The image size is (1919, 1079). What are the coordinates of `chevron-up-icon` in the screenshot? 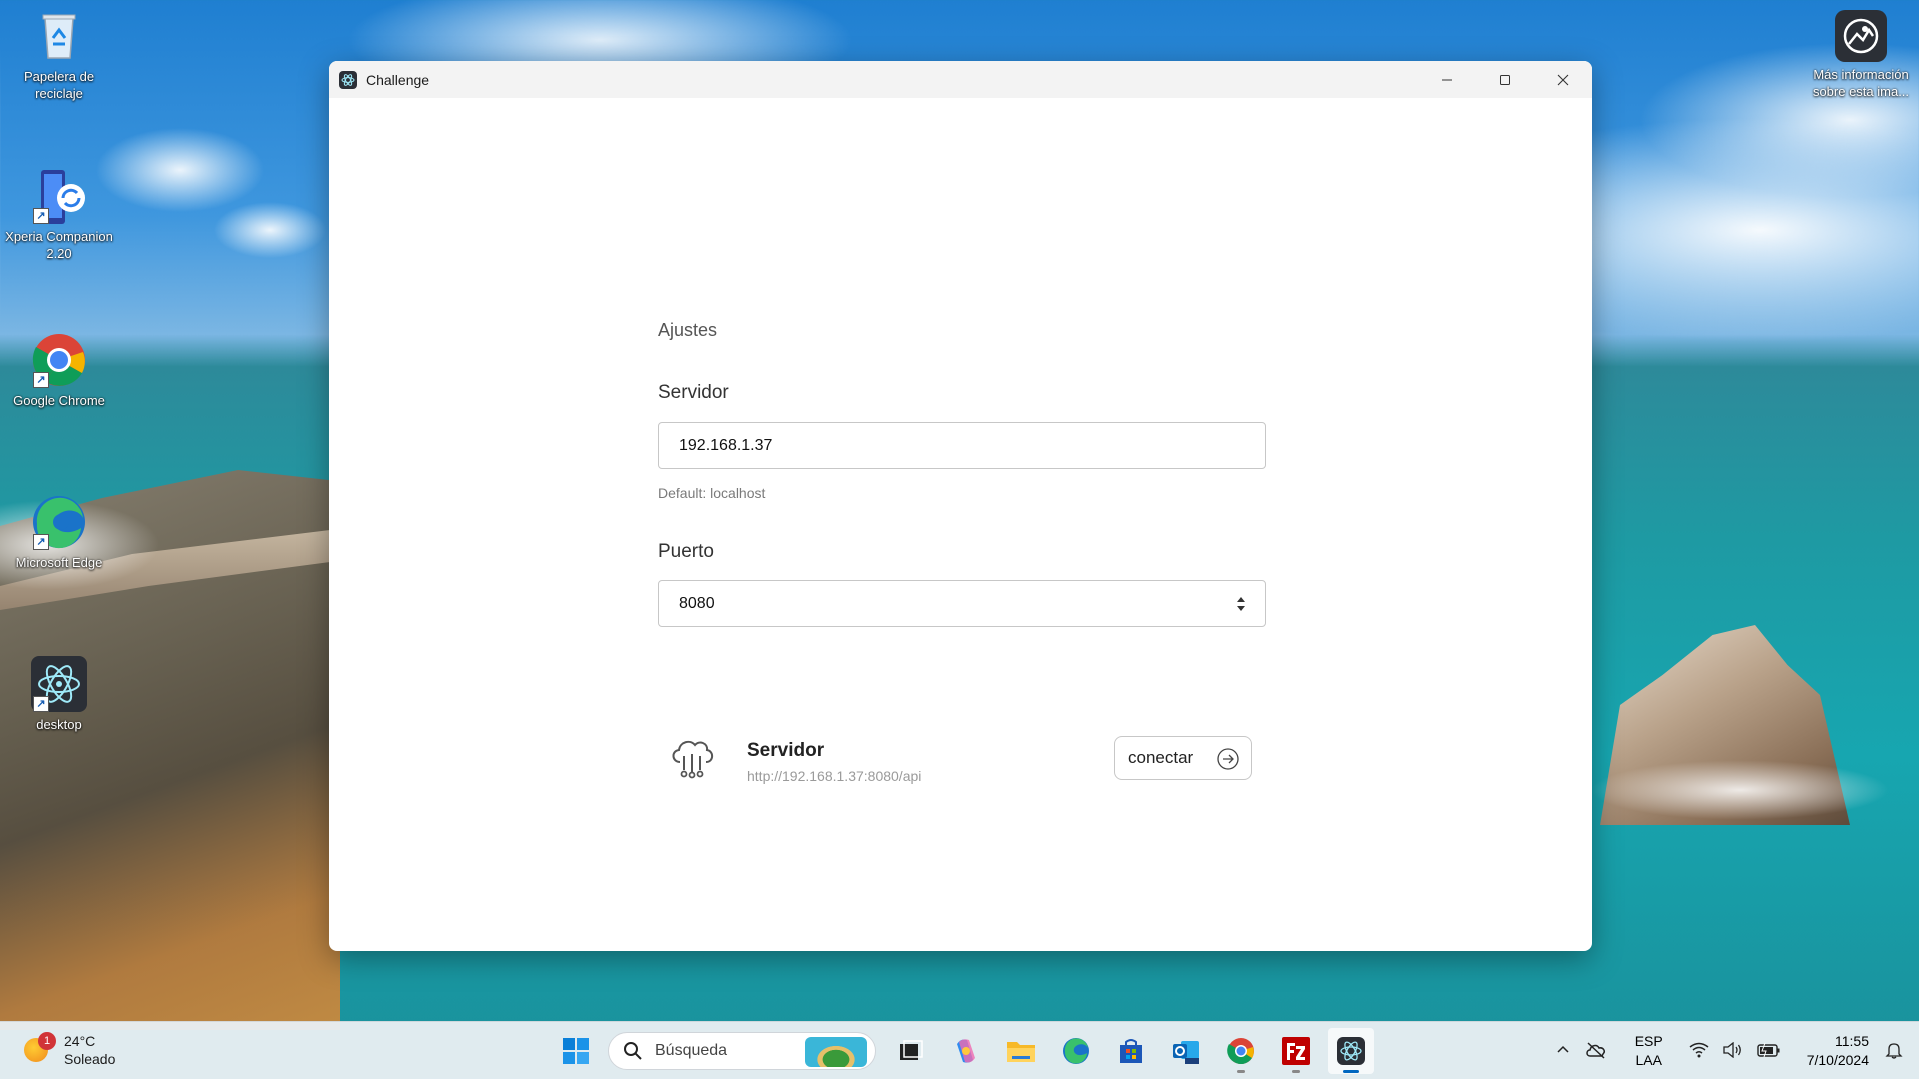 It's located at (1563, 1049).